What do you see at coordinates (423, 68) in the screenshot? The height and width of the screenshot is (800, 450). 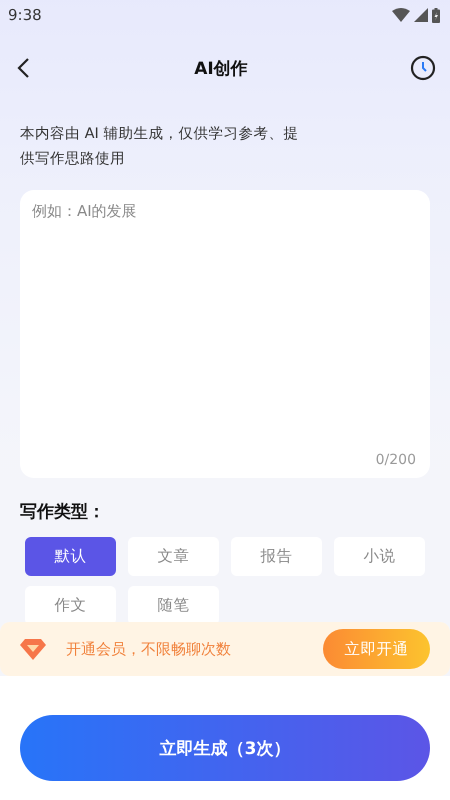 I see `clock-icon` at bounding box center [423, 68].